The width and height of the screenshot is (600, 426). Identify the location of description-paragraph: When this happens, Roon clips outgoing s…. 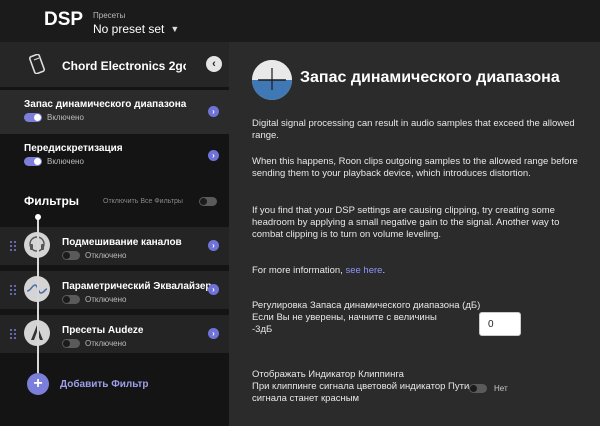
(415, 167).